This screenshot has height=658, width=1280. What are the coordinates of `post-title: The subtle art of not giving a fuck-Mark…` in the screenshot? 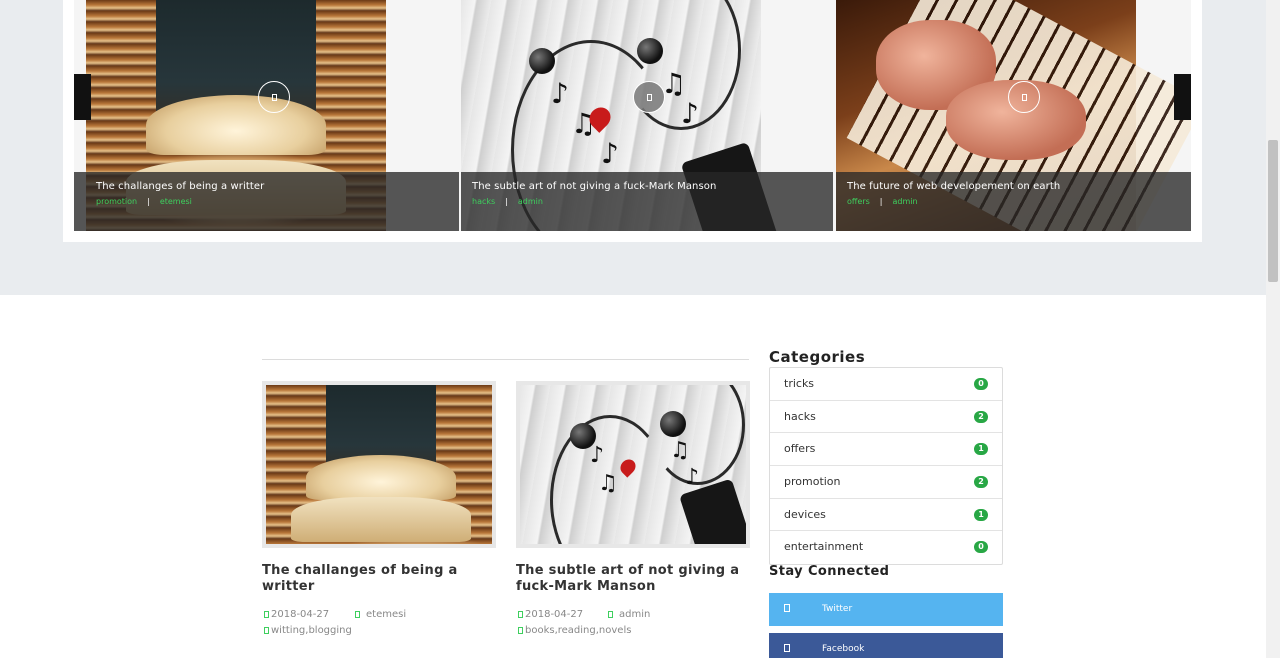 It's located at (633, 578).